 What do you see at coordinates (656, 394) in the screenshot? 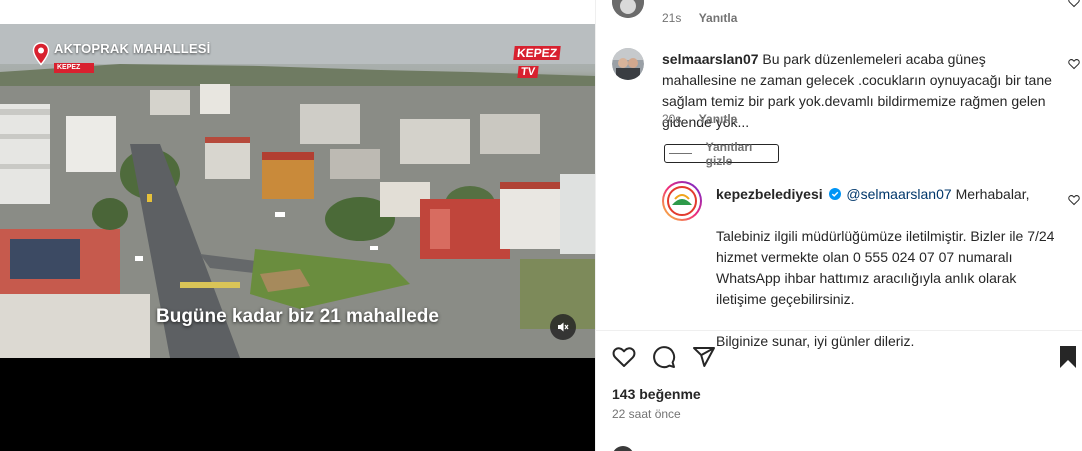
I see `likes-count: 143 beğenme` at bounding box center [656, 394].